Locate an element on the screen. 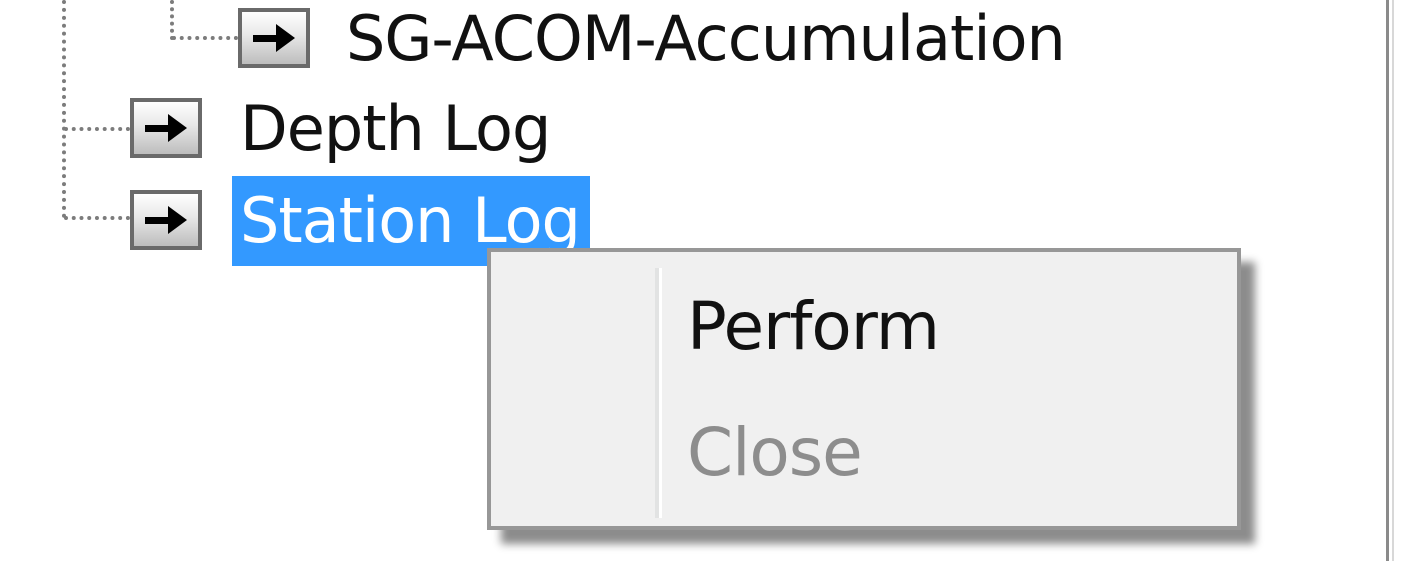 The height and width of the screenshot is (561, 1403). panel-border is located at coordinates (1387, 280).